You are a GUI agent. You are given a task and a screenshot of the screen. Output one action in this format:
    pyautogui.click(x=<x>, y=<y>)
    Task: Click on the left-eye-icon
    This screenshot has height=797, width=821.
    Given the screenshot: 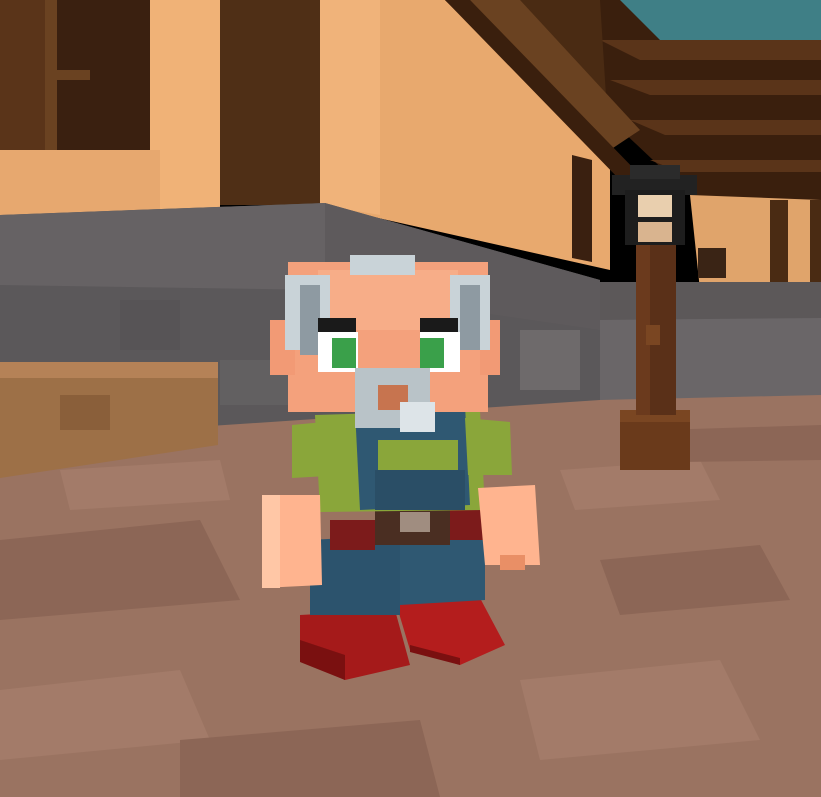 What is the action you would take?
    pyautogui.click(x=344, y=353)
    